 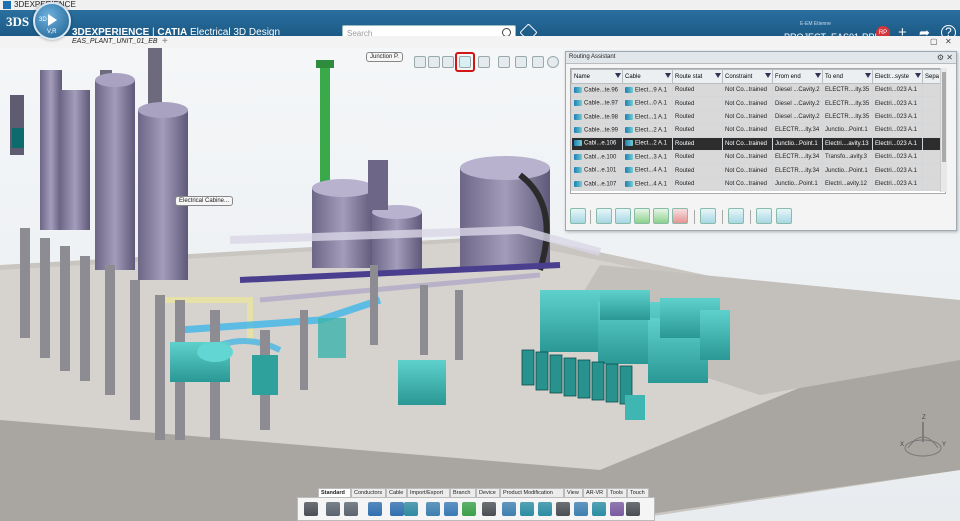 What do you see at coordinates (896, 183) in the screenshot?
I see `cell-text: Electri...023 A.1` at bounding box center [896, 183].